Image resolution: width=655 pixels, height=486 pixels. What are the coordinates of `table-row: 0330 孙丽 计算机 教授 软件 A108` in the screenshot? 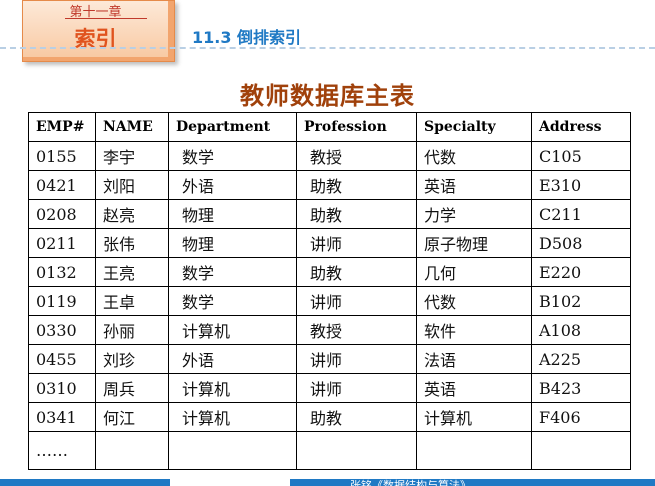 It's located at (329, 330).